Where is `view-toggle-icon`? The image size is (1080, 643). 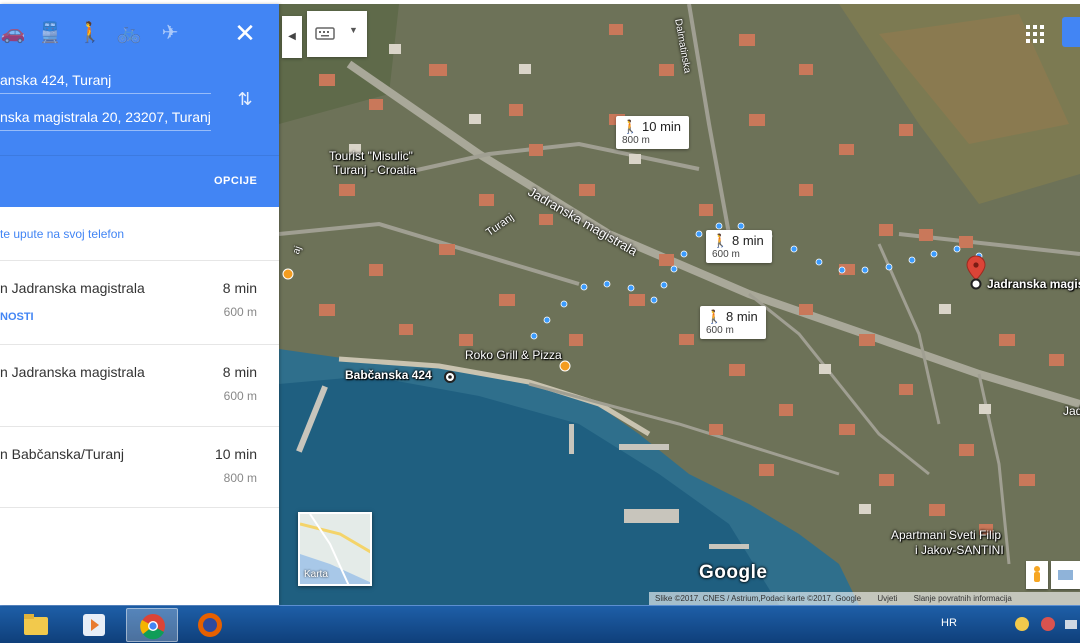
view-toggle-icon is located at coordinates (1065, 575).